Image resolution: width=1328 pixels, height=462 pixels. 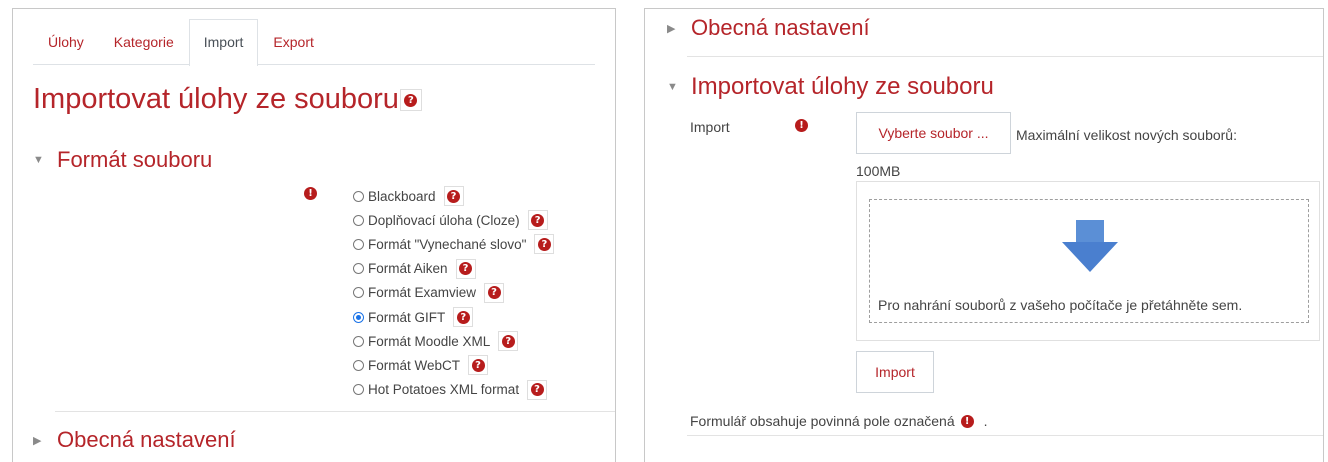 What do you see at coordinates (358, 317) in the screenshot?
I see `radio-button-checked` at bounding box center [358, 317].